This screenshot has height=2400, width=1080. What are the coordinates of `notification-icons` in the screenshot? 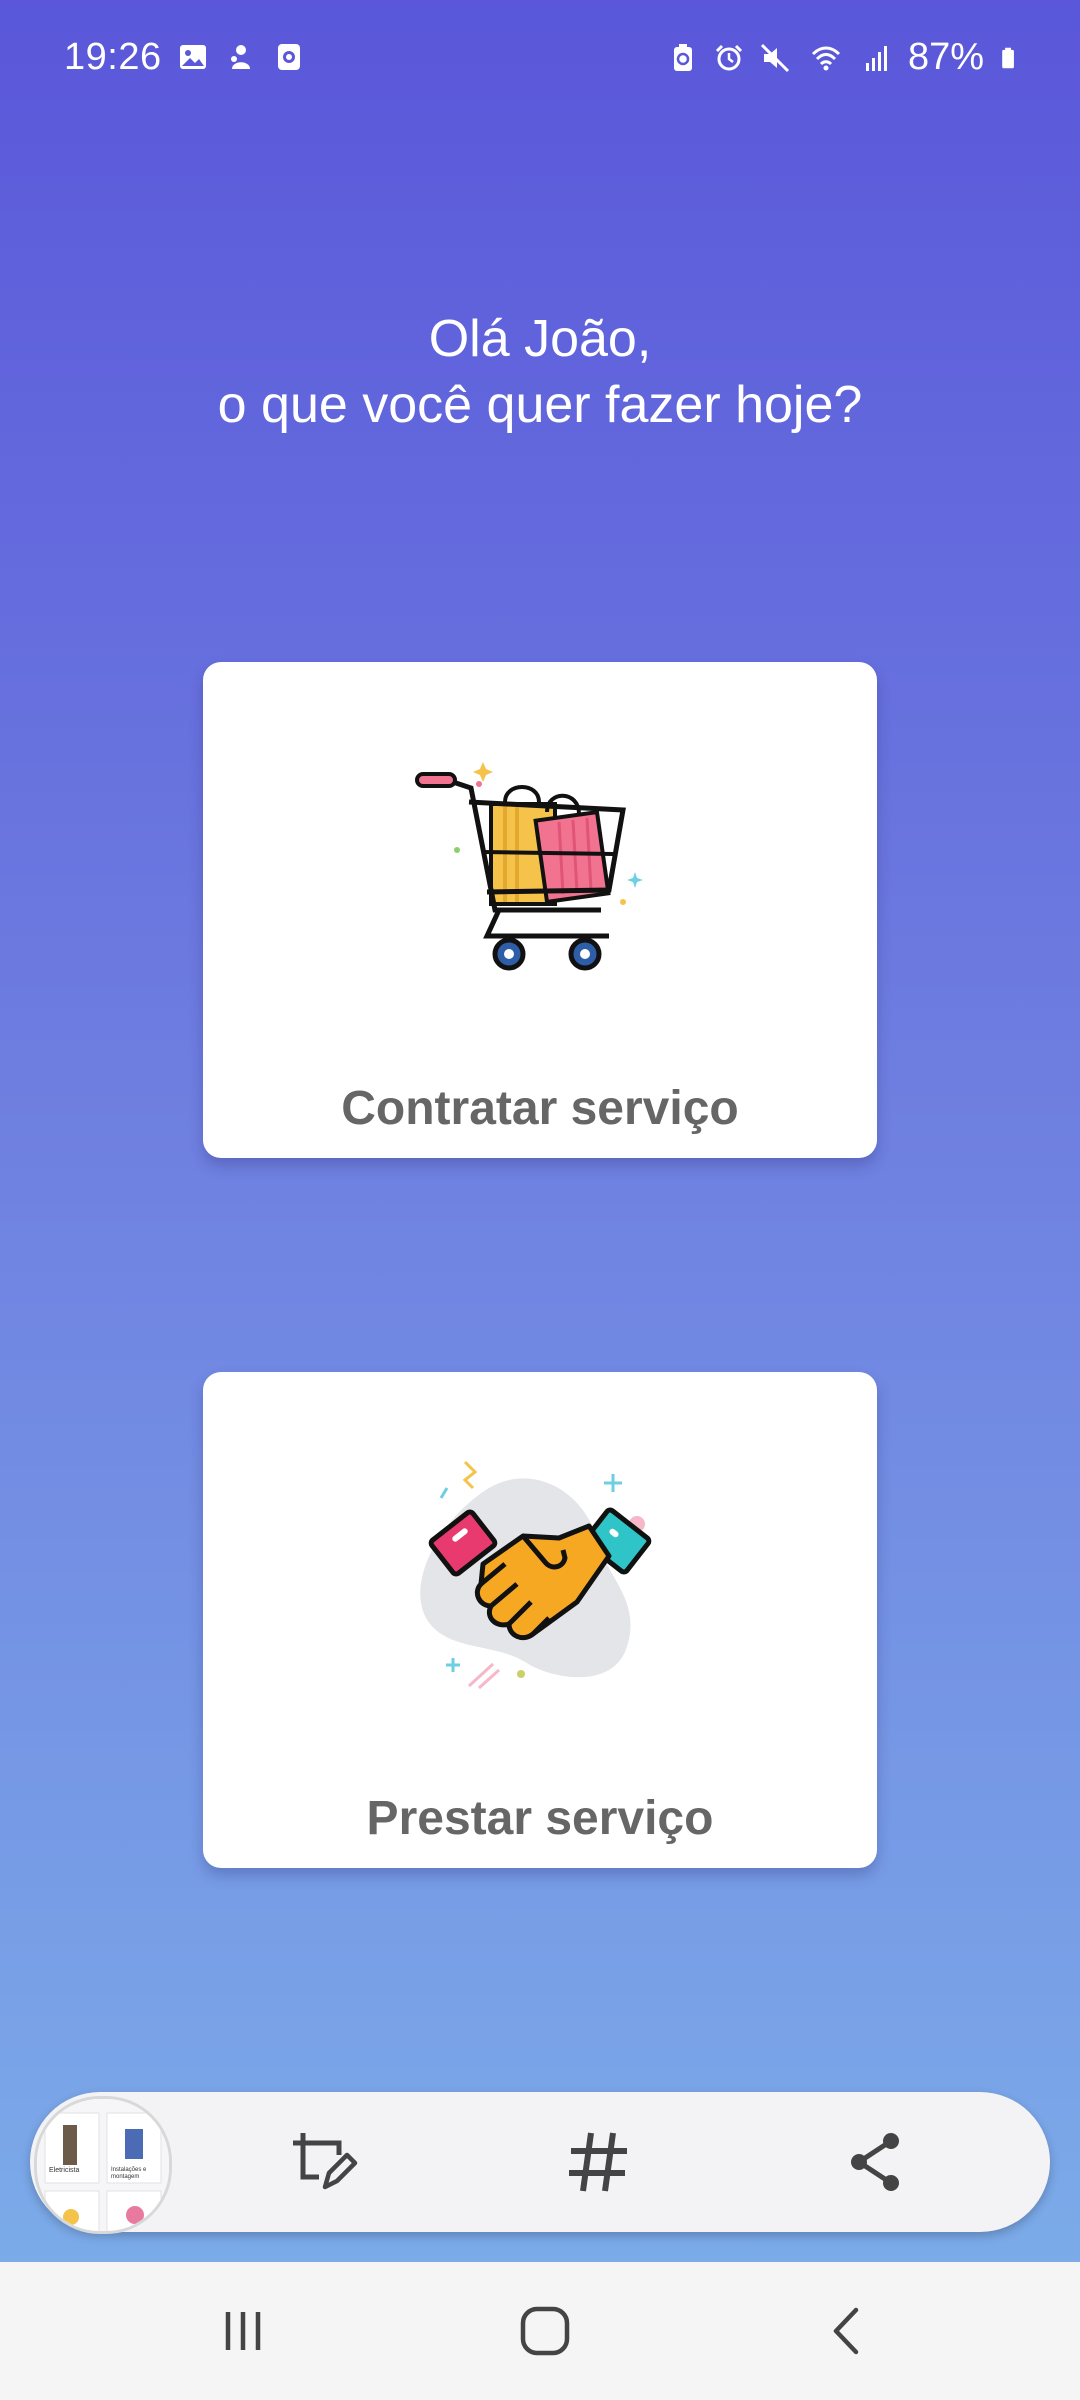 It's located at (241, 57).